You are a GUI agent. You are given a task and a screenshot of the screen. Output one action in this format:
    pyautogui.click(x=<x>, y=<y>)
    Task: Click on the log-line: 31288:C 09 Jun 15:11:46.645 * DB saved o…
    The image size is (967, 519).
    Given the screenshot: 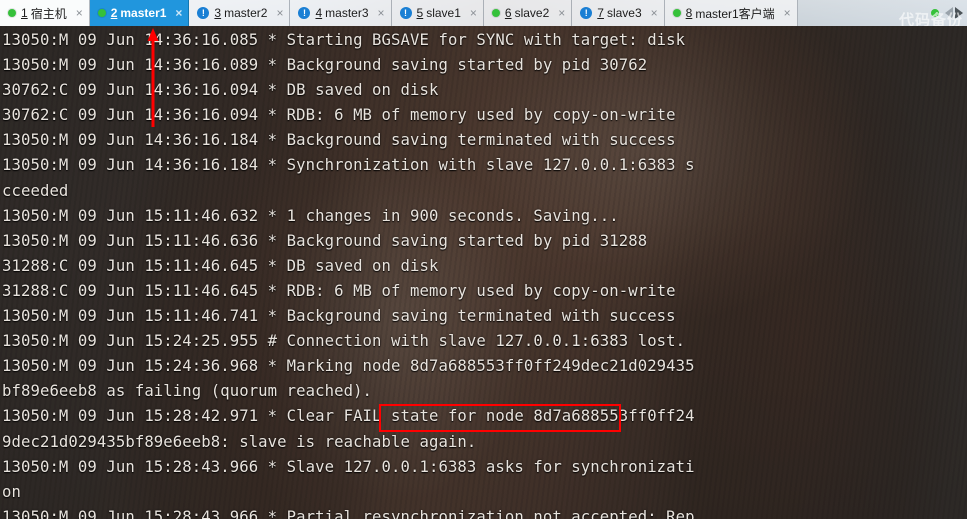 What is the action you would take?
    pyautogui.click(x=220, y=265)
    